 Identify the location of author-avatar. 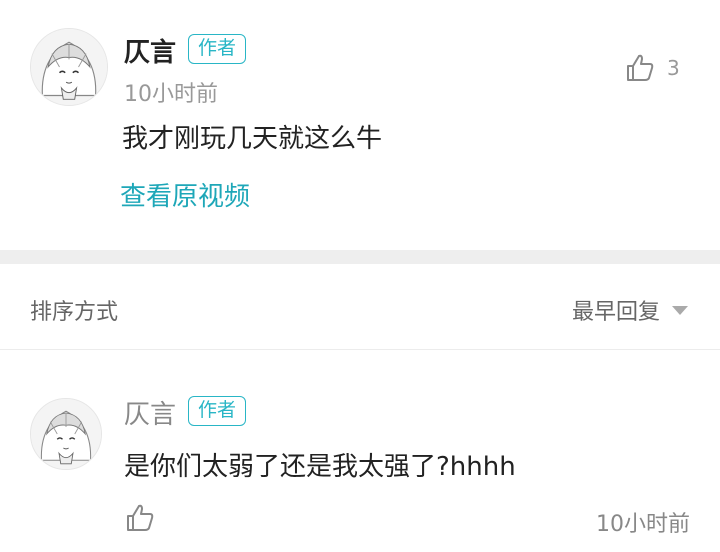
(69, 67).